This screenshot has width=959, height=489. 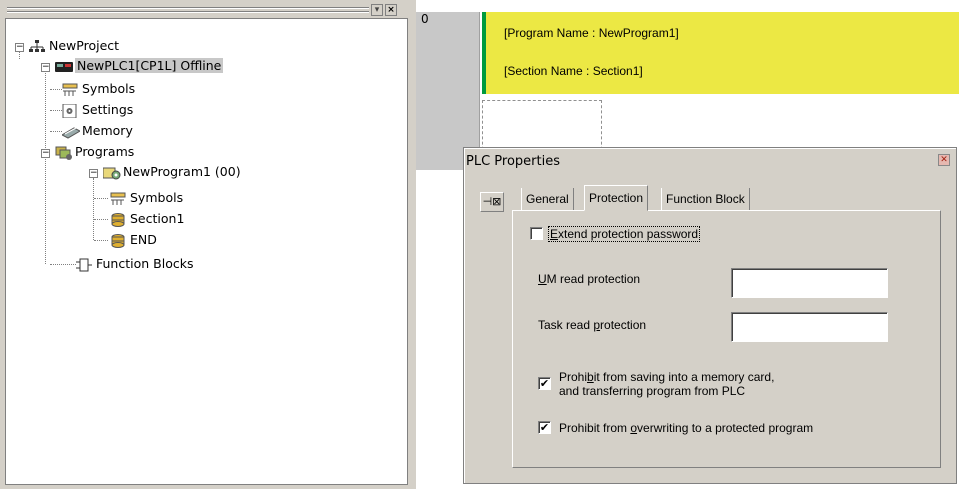 I want to click on programs-icon, so click(x=63, y=153).